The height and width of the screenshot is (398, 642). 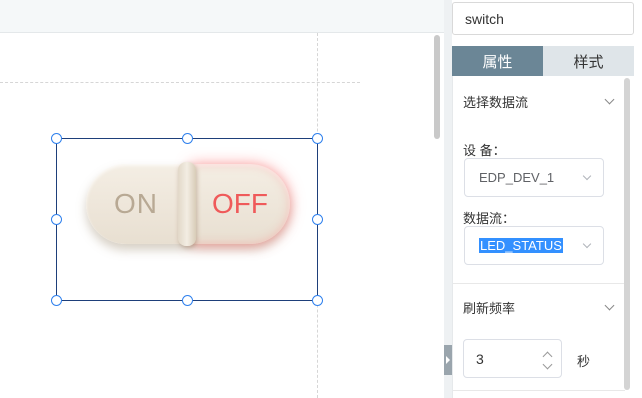 I want to click on resize-handle-right, so click(x=317, y=219).